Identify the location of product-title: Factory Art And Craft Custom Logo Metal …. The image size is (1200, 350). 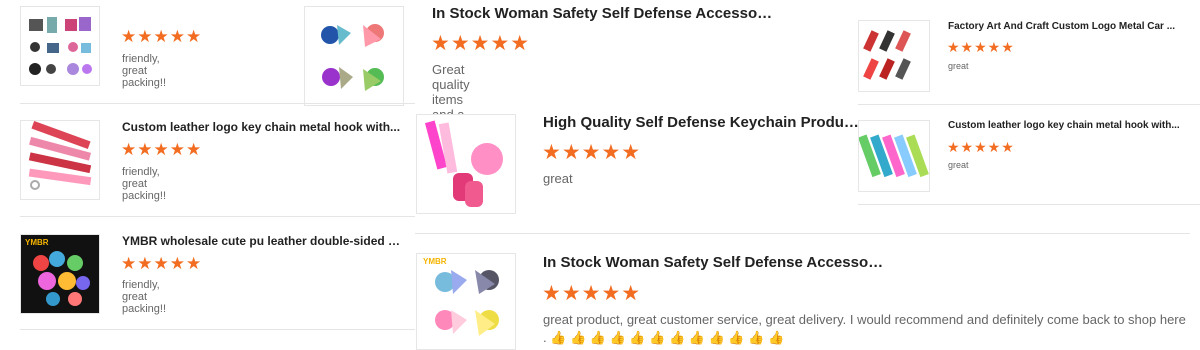
(1067, 26).